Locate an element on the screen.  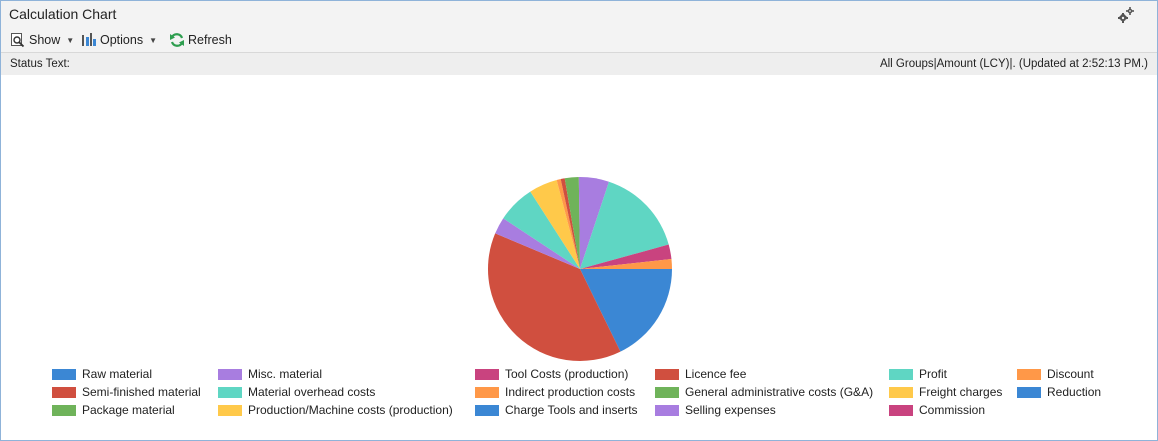
window-title: Calculation Chart is located at coordinates (63, 14).